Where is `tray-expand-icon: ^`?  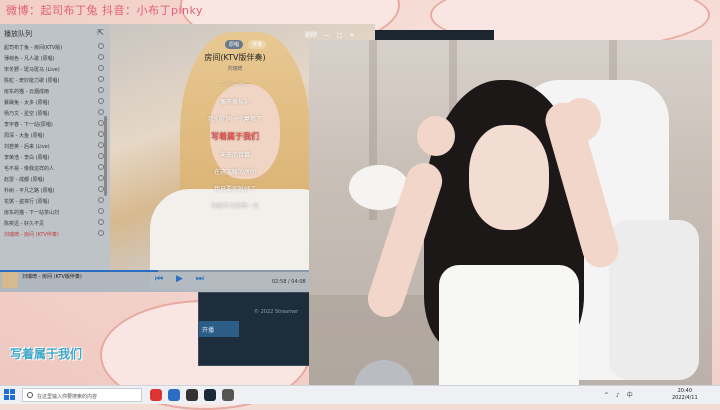
tray-expand-icon: ^ is located at coordinates (606, 395).